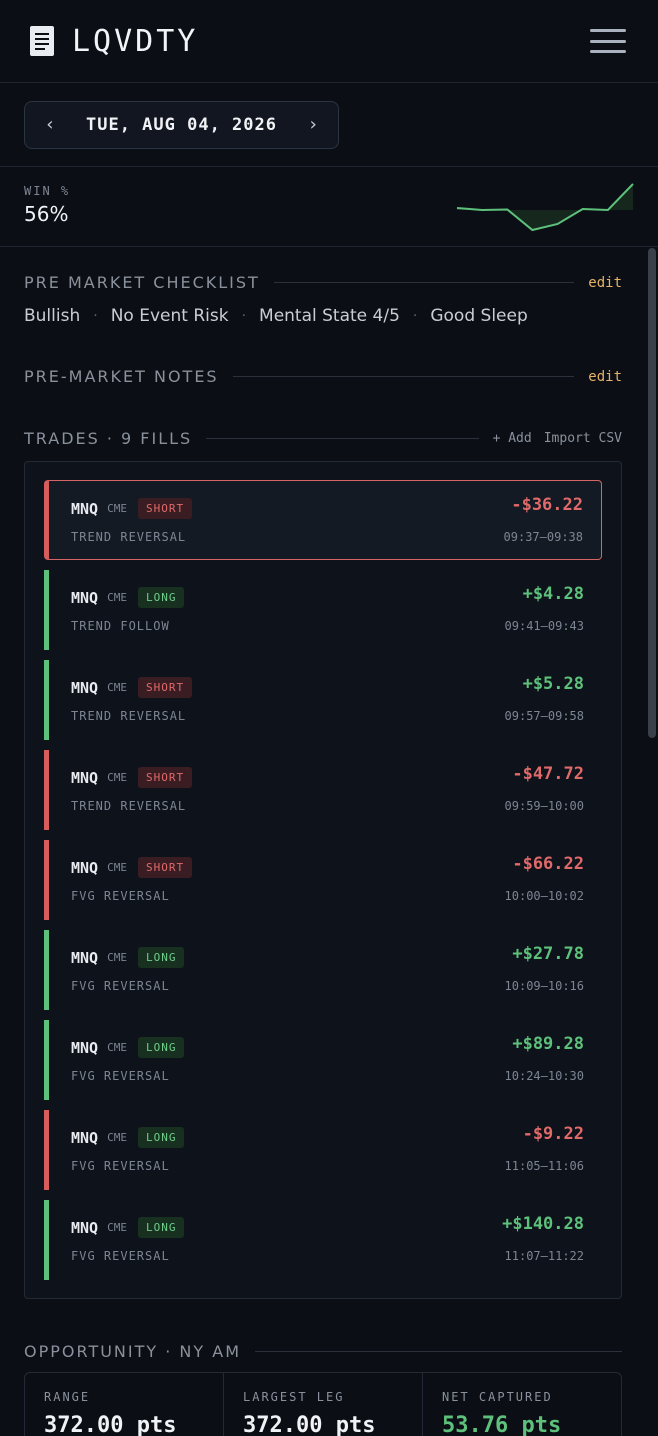  Describe the element at coordinates (544, 986) in the screenshot. I see `trade-time: 10:09–10:16` at that location.